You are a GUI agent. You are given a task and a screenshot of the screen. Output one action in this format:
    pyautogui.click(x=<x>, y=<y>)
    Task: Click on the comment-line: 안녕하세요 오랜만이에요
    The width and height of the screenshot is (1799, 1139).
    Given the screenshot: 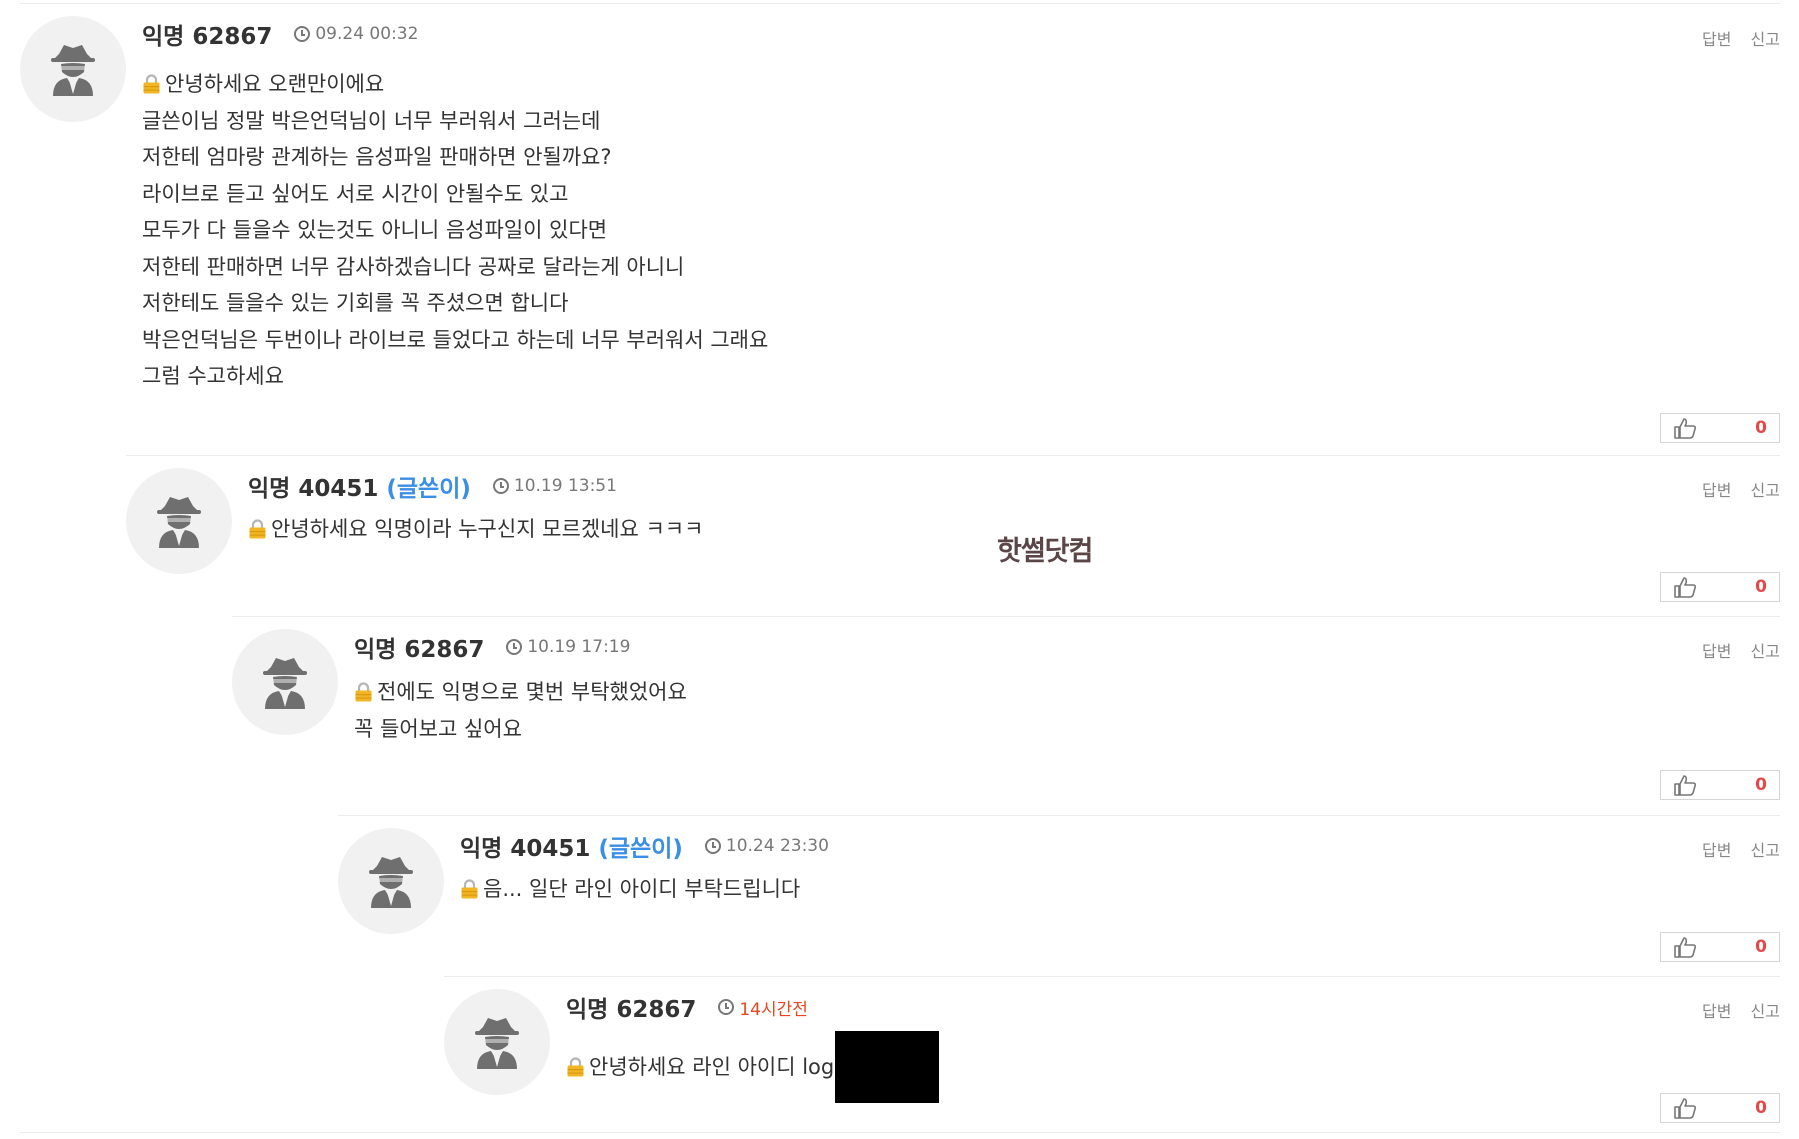 What is the action you would take?
    pyautogui.click(x=455, y=84)
    